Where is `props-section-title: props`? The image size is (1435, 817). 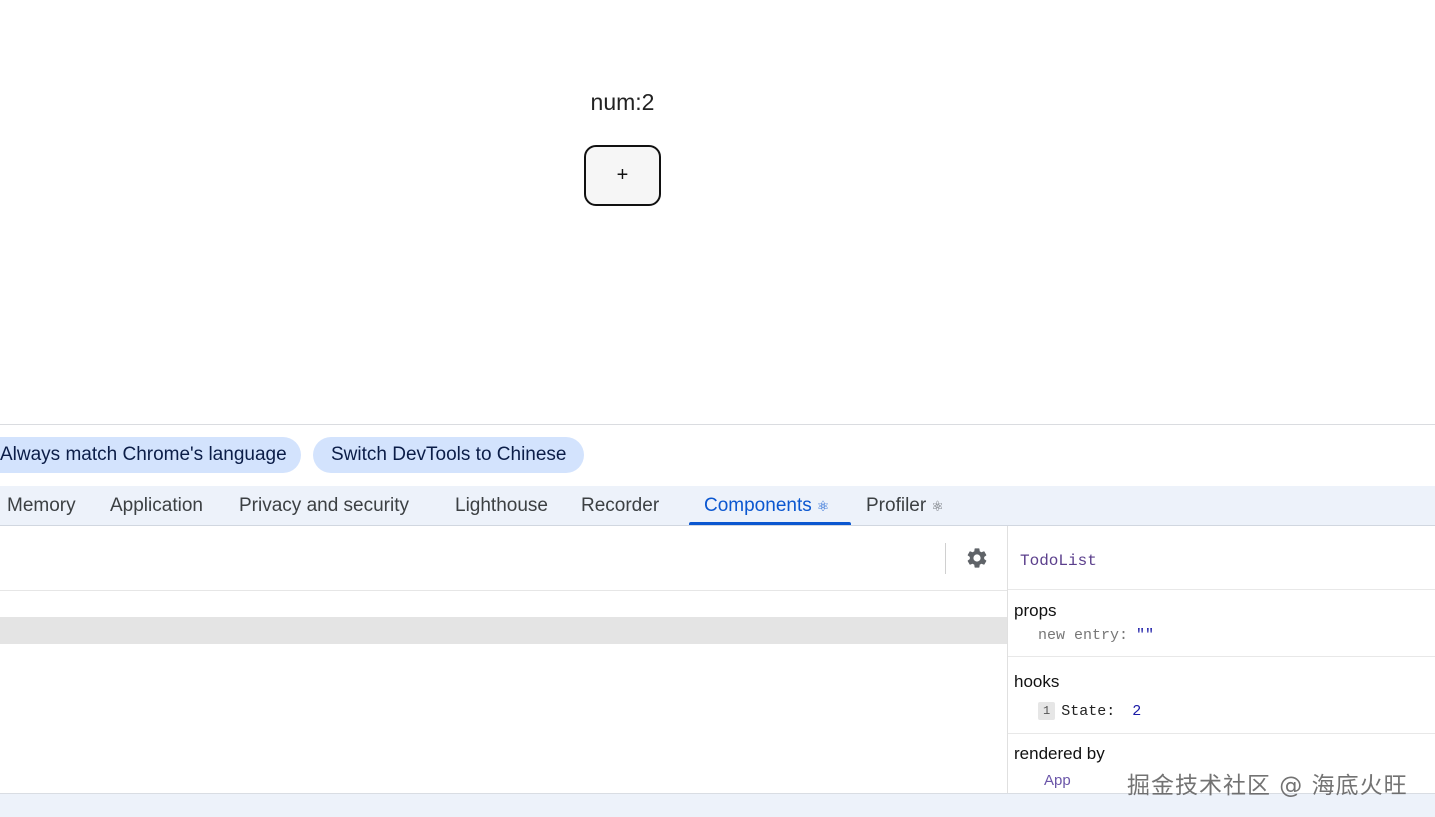 props-section-title: props is located at coordinates (1035, 610).